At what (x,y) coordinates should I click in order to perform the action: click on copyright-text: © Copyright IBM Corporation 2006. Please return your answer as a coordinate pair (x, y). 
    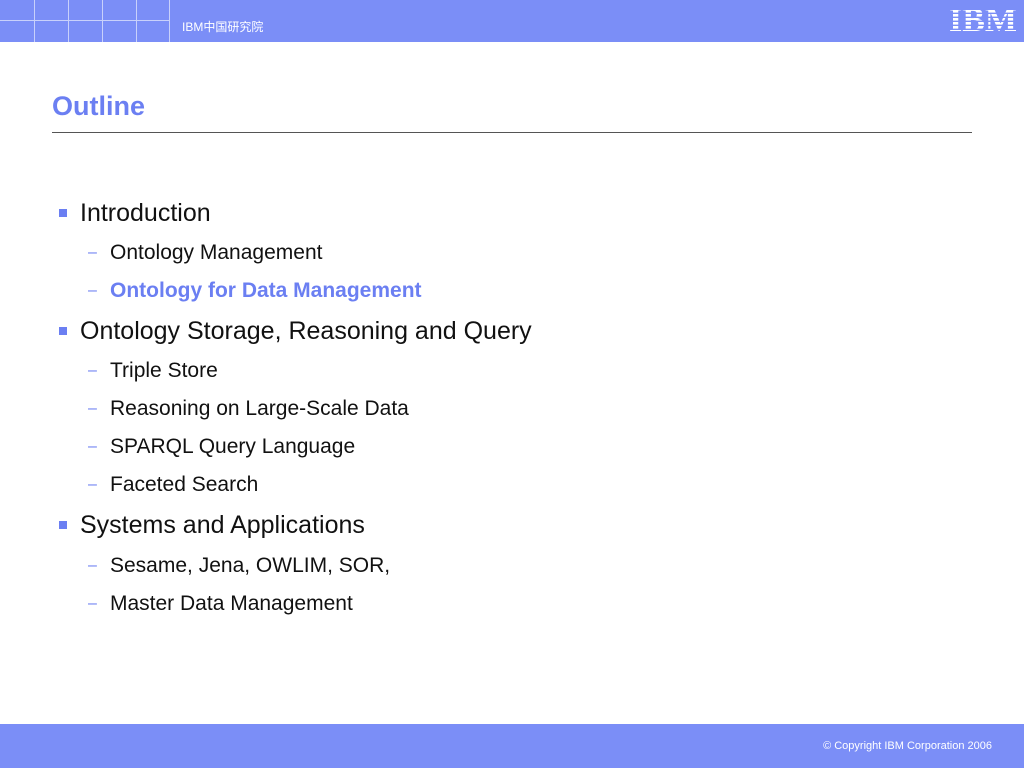
    Looking at the image, I should click on (907, 746).